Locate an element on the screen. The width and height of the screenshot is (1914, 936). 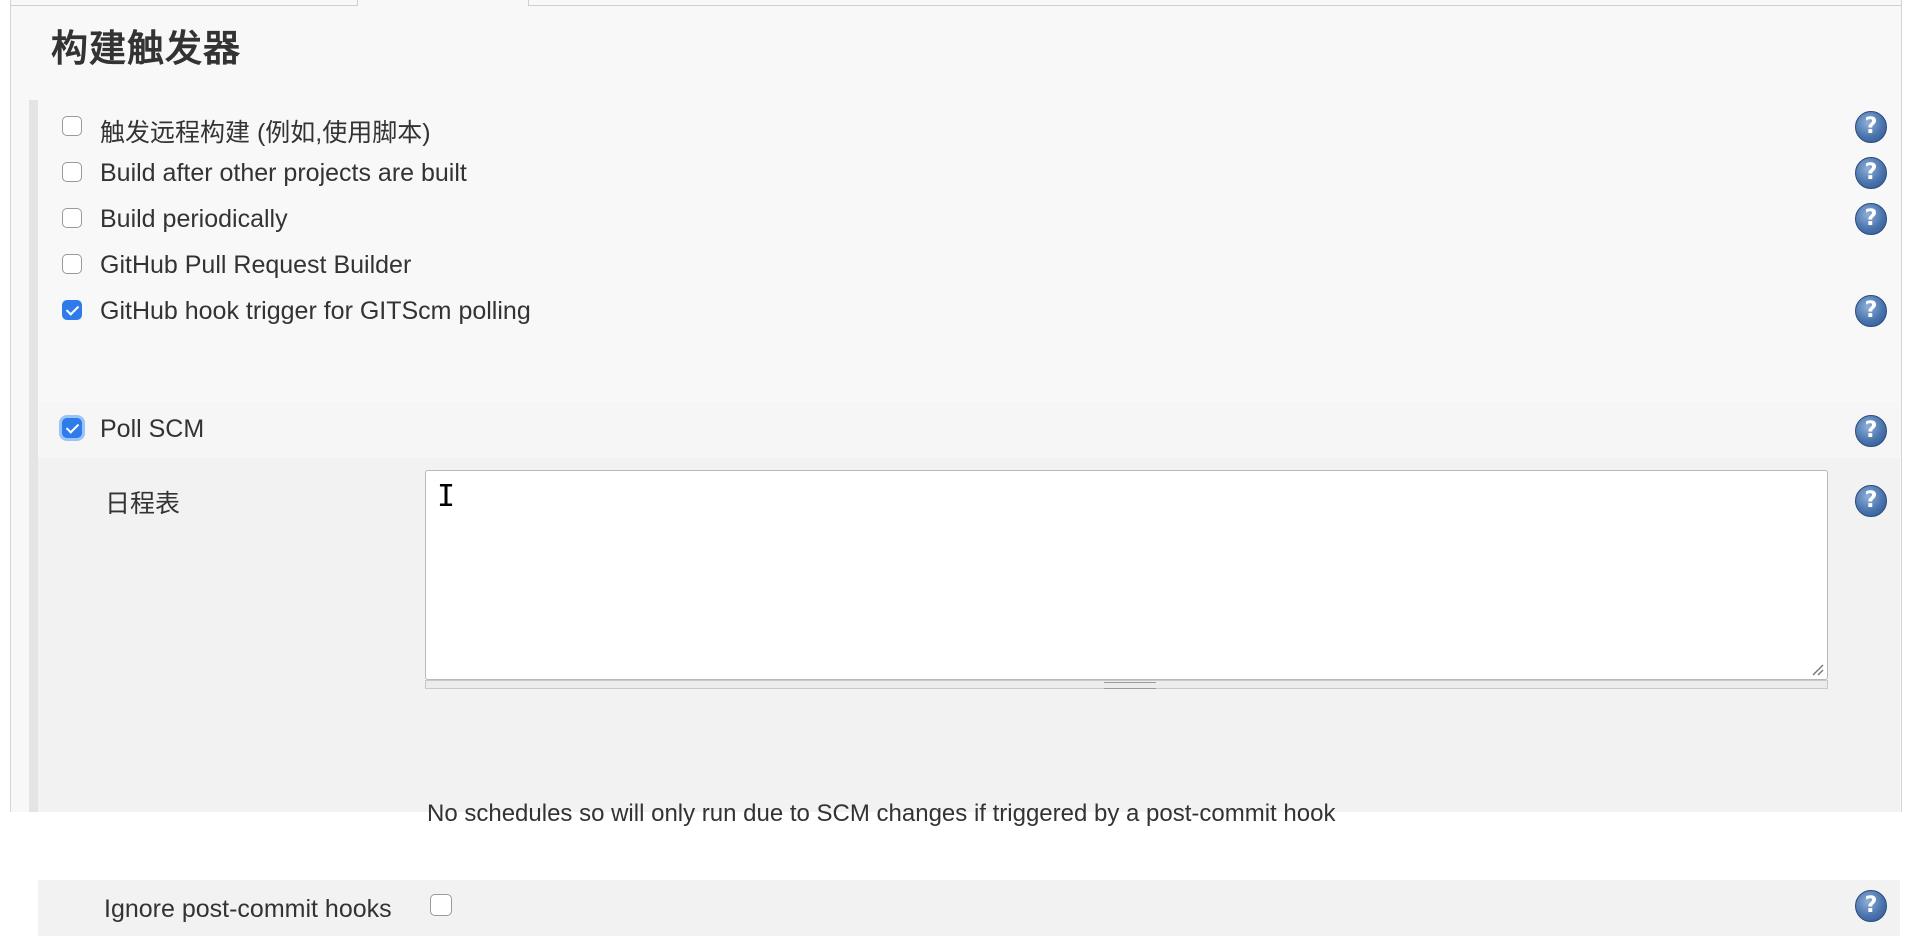
text-cursor-icon: I is located at coordinates (446, 496).